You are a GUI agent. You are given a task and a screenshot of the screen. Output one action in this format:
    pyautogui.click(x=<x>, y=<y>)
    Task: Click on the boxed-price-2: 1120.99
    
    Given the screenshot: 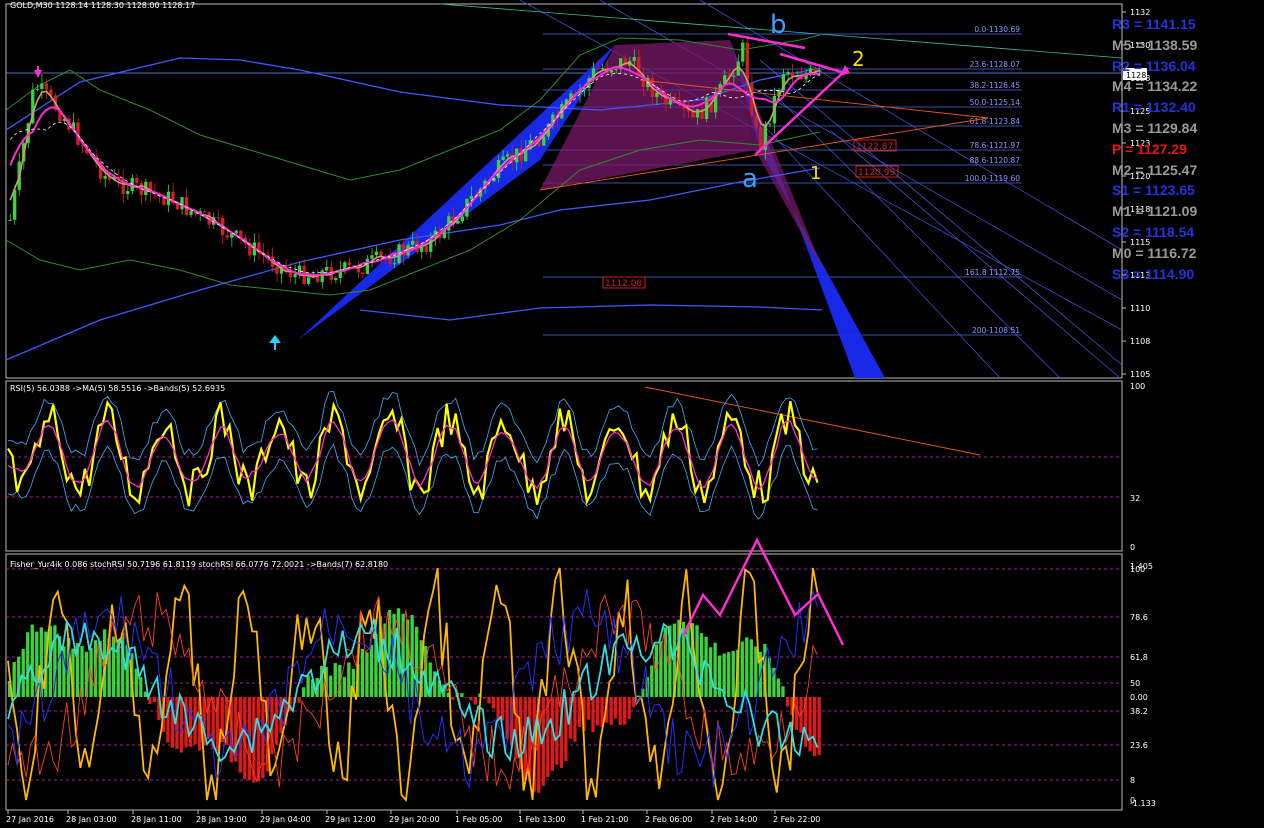 What is the action you would take?
    pyautogui.click(x=877, y=171)
    